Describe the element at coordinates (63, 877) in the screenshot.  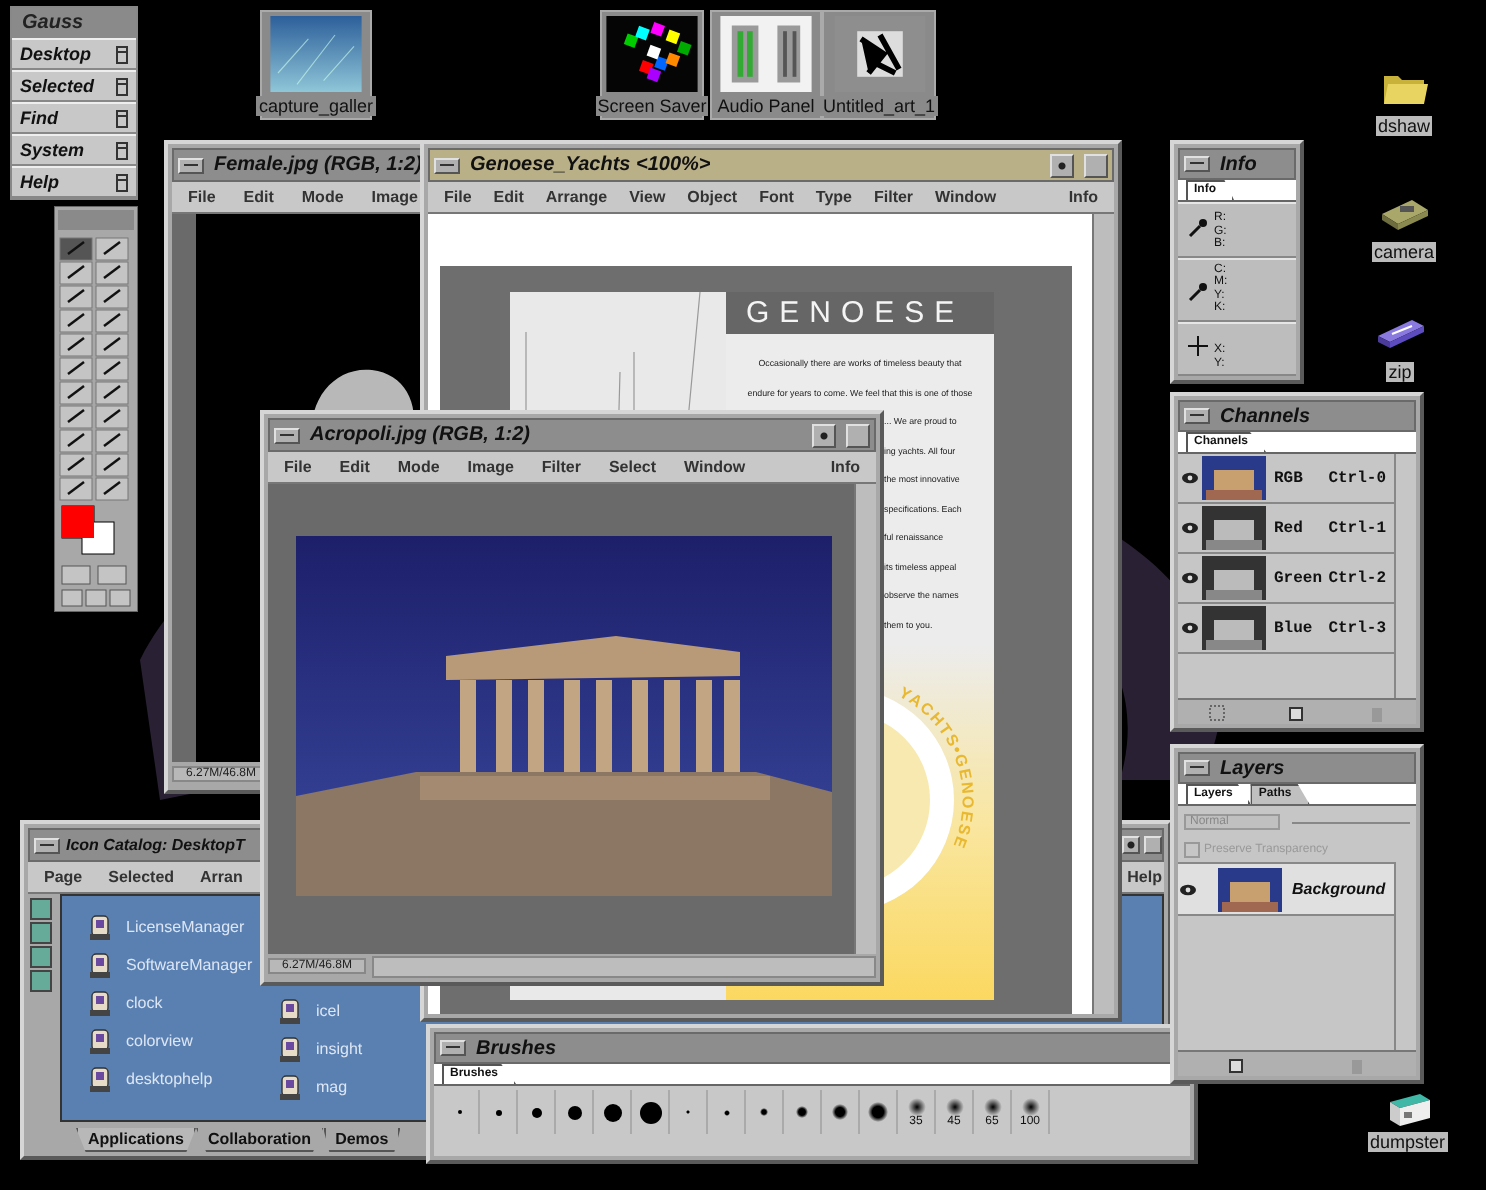
I see `menu-item: Page` at that location.